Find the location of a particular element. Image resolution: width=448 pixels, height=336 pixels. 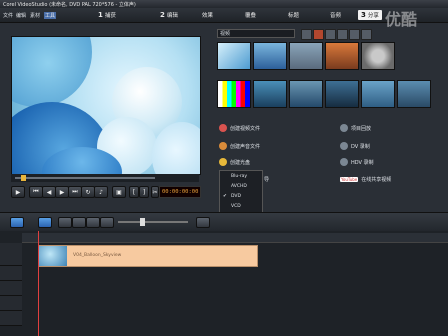

fullscreen-button: ▣ is located at coordinates (119, 192).